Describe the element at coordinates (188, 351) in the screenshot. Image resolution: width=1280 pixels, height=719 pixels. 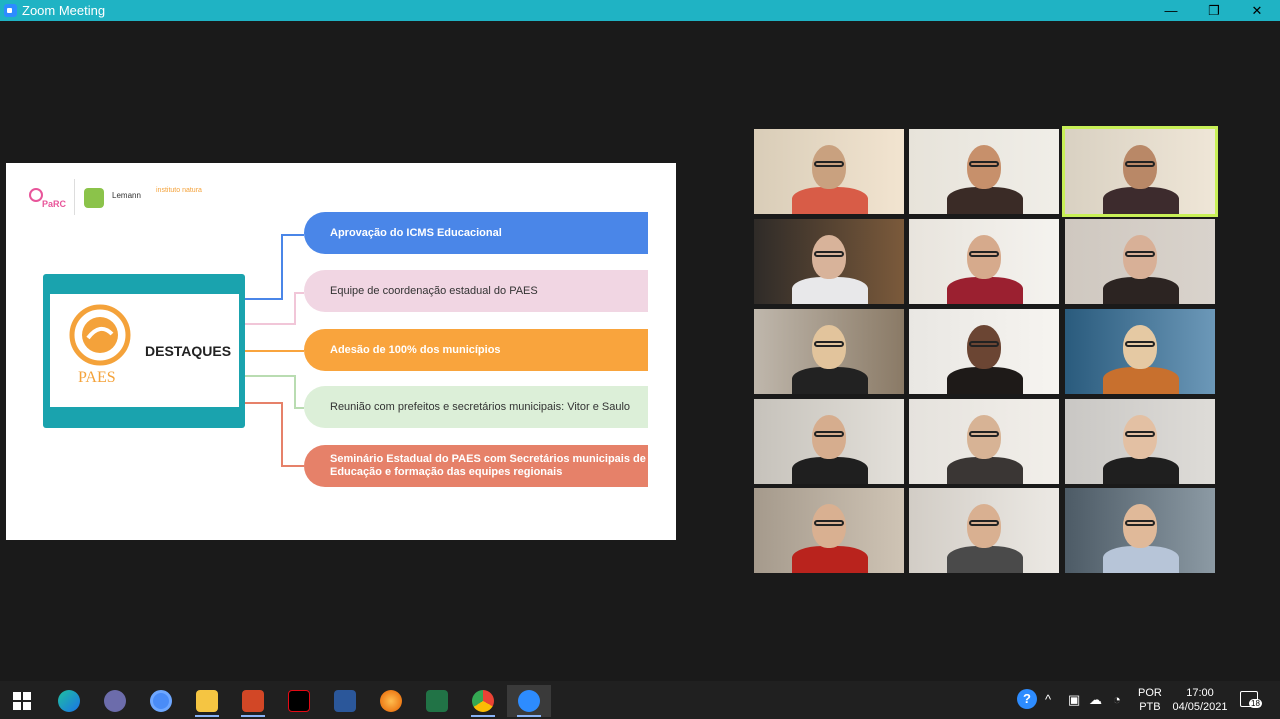
I see `destaques-label: DESTAQUES` at that location.